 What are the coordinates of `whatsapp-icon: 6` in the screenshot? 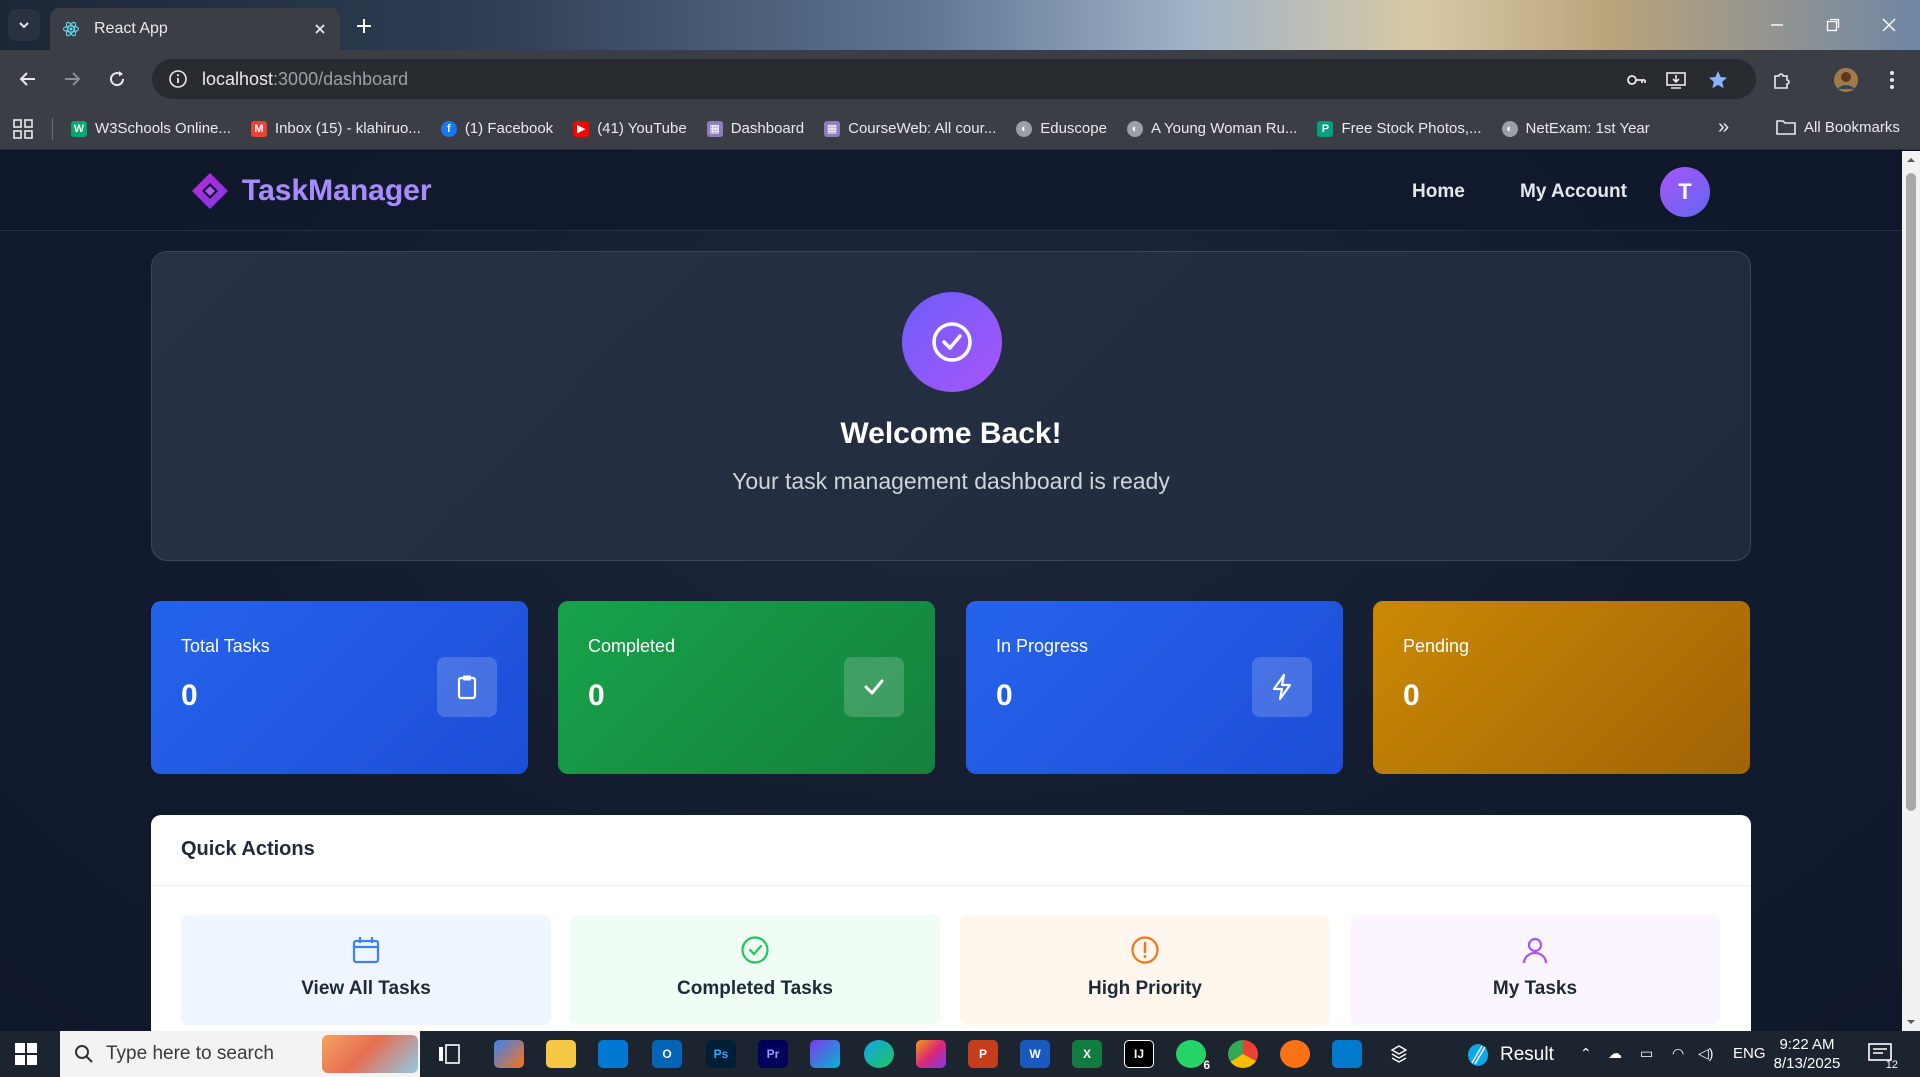 It's located at (1193, 1056).